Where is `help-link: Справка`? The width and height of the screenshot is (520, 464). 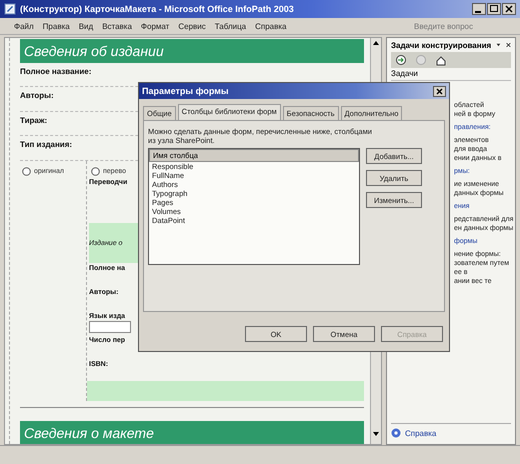
help-link: Справка is located at coordinates (420, 433).